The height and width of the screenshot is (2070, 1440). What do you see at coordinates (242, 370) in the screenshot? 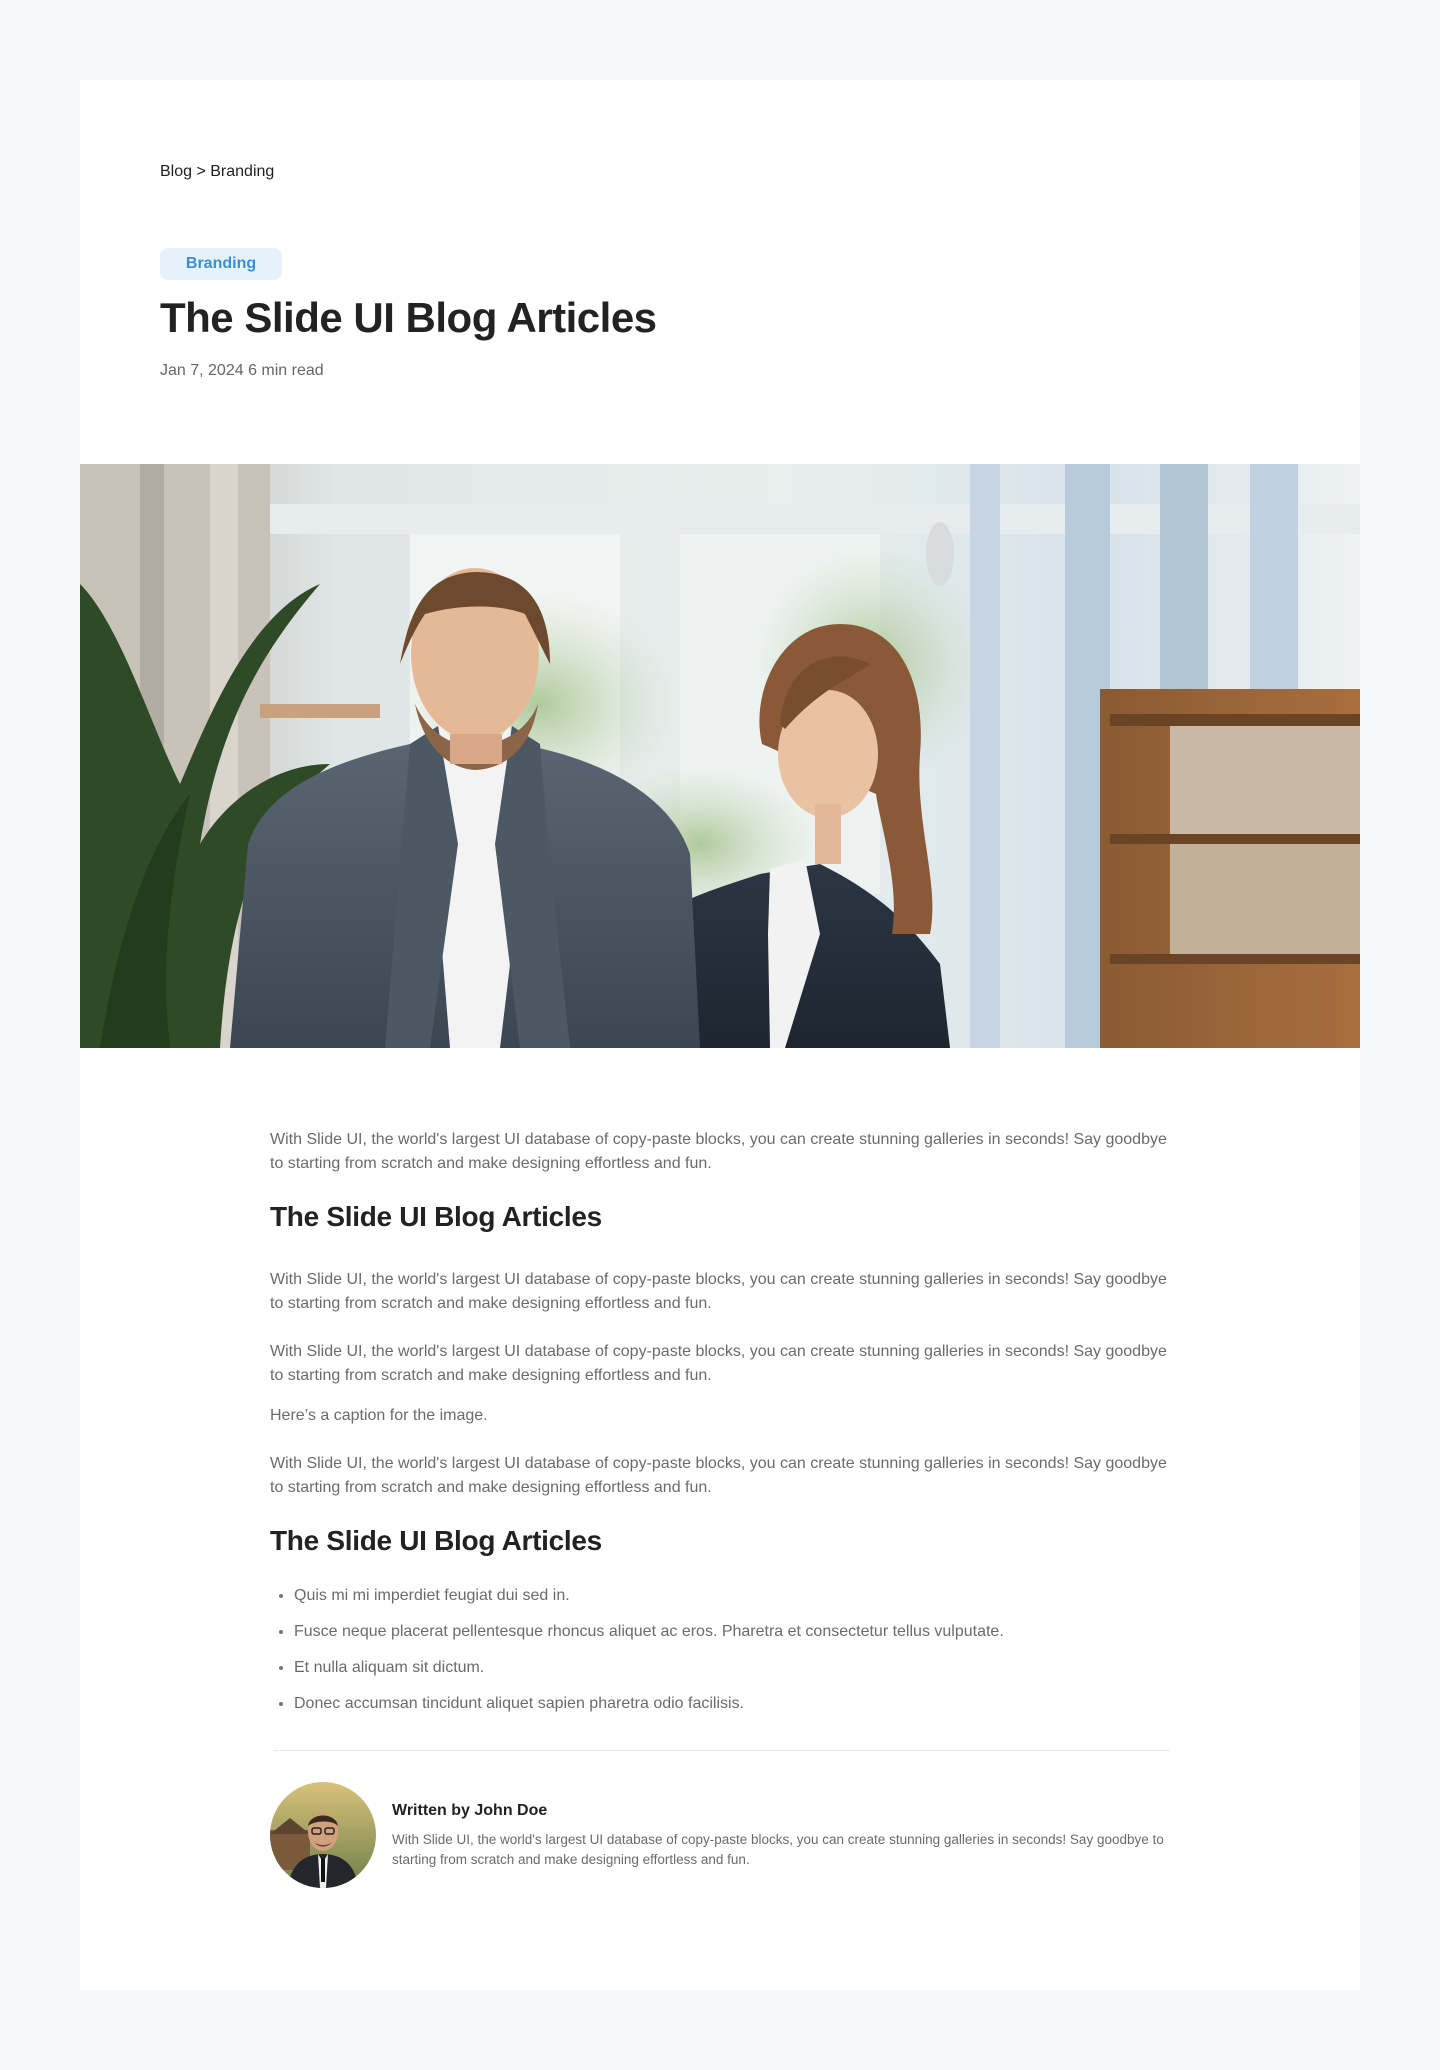
I see `article-meta: Jan 7, 2024 6 min read` at bounding box center [242, 370].